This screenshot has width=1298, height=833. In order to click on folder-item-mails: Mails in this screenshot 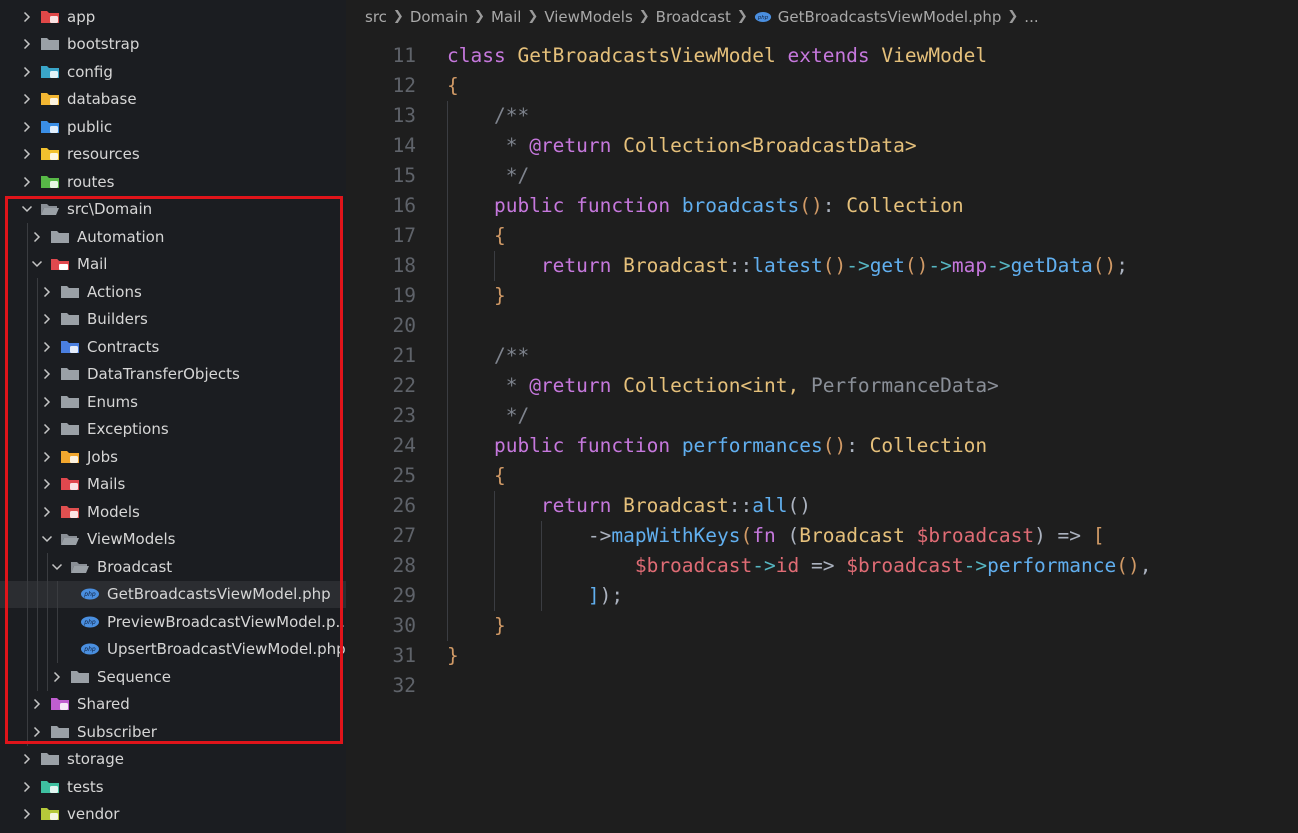, I will do `click(173, 484)`.